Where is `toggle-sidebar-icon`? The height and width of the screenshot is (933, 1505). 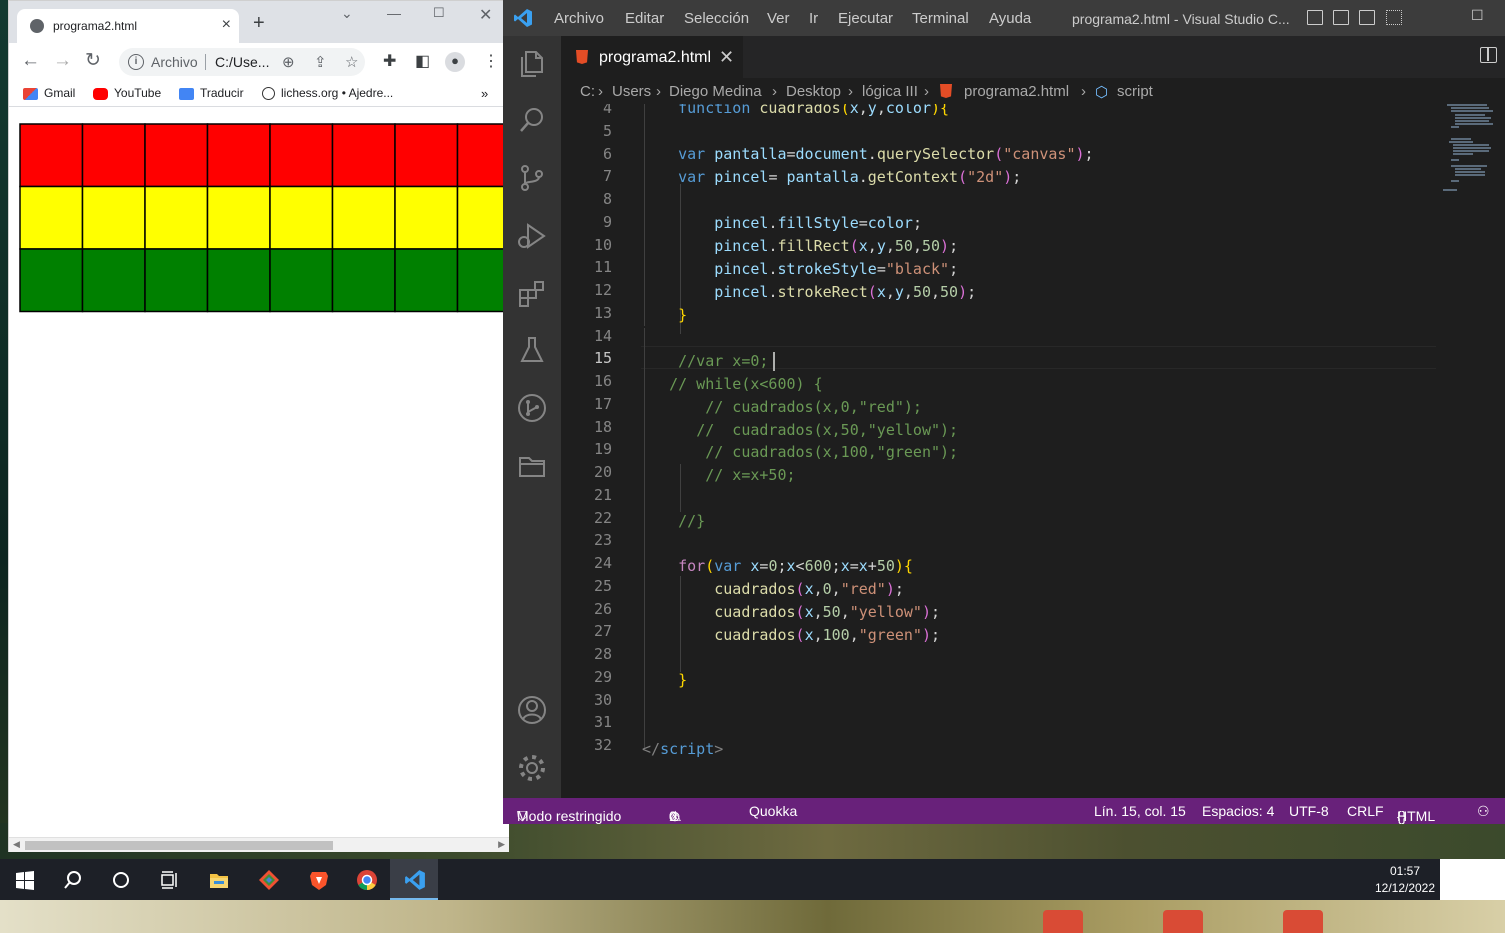 toggle-sidebar-icon is located at coordinates (1315, 17).